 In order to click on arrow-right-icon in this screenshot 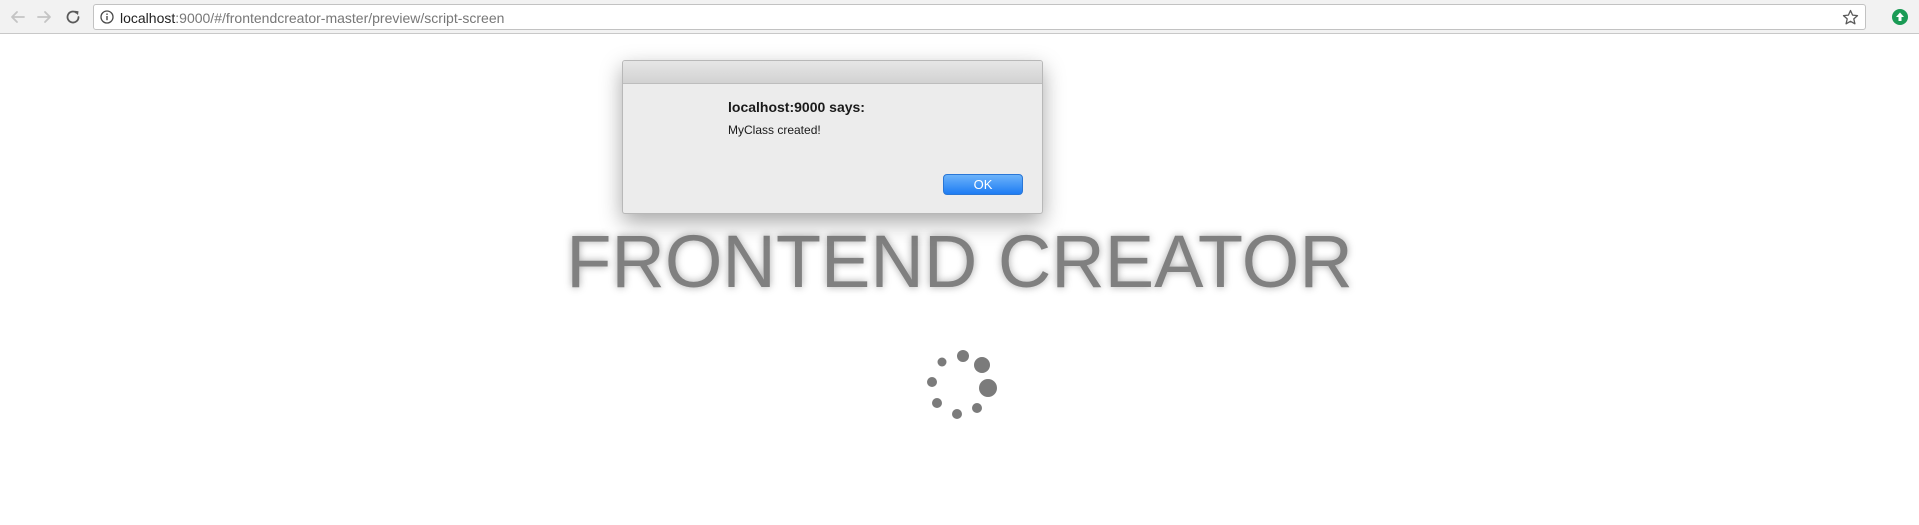, I will do `click(44, 17)`.